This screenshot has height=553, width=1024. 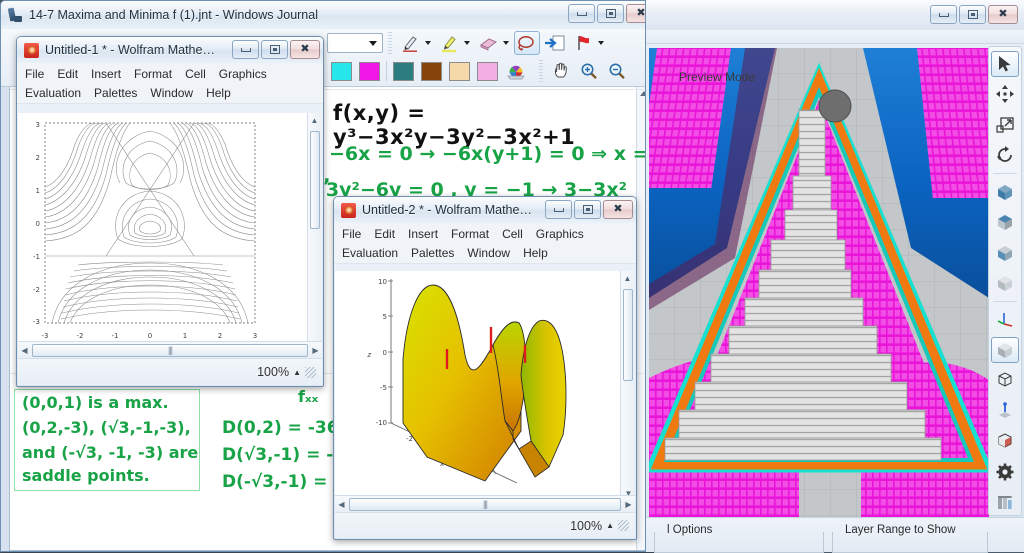 I want to click on slicer-maximize-button, so click(x=972, y=14).